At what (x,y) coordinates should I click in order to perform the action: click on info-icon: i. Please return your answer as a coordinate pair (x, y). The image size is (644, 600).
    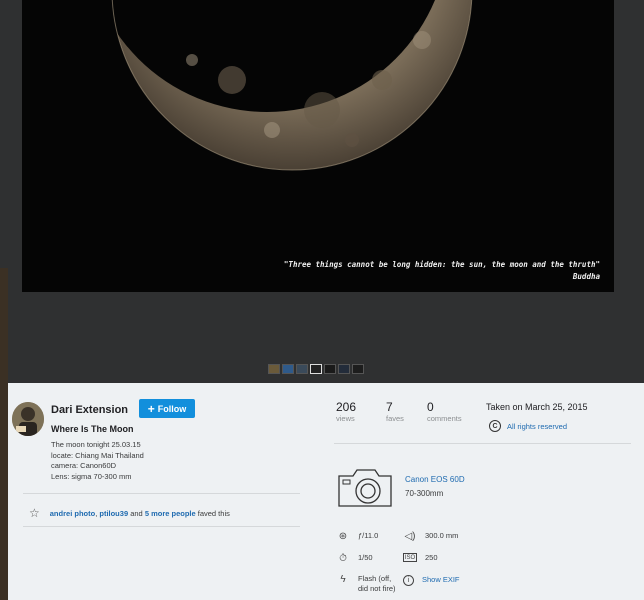
    Looking at the image, I should click on (408, 580).